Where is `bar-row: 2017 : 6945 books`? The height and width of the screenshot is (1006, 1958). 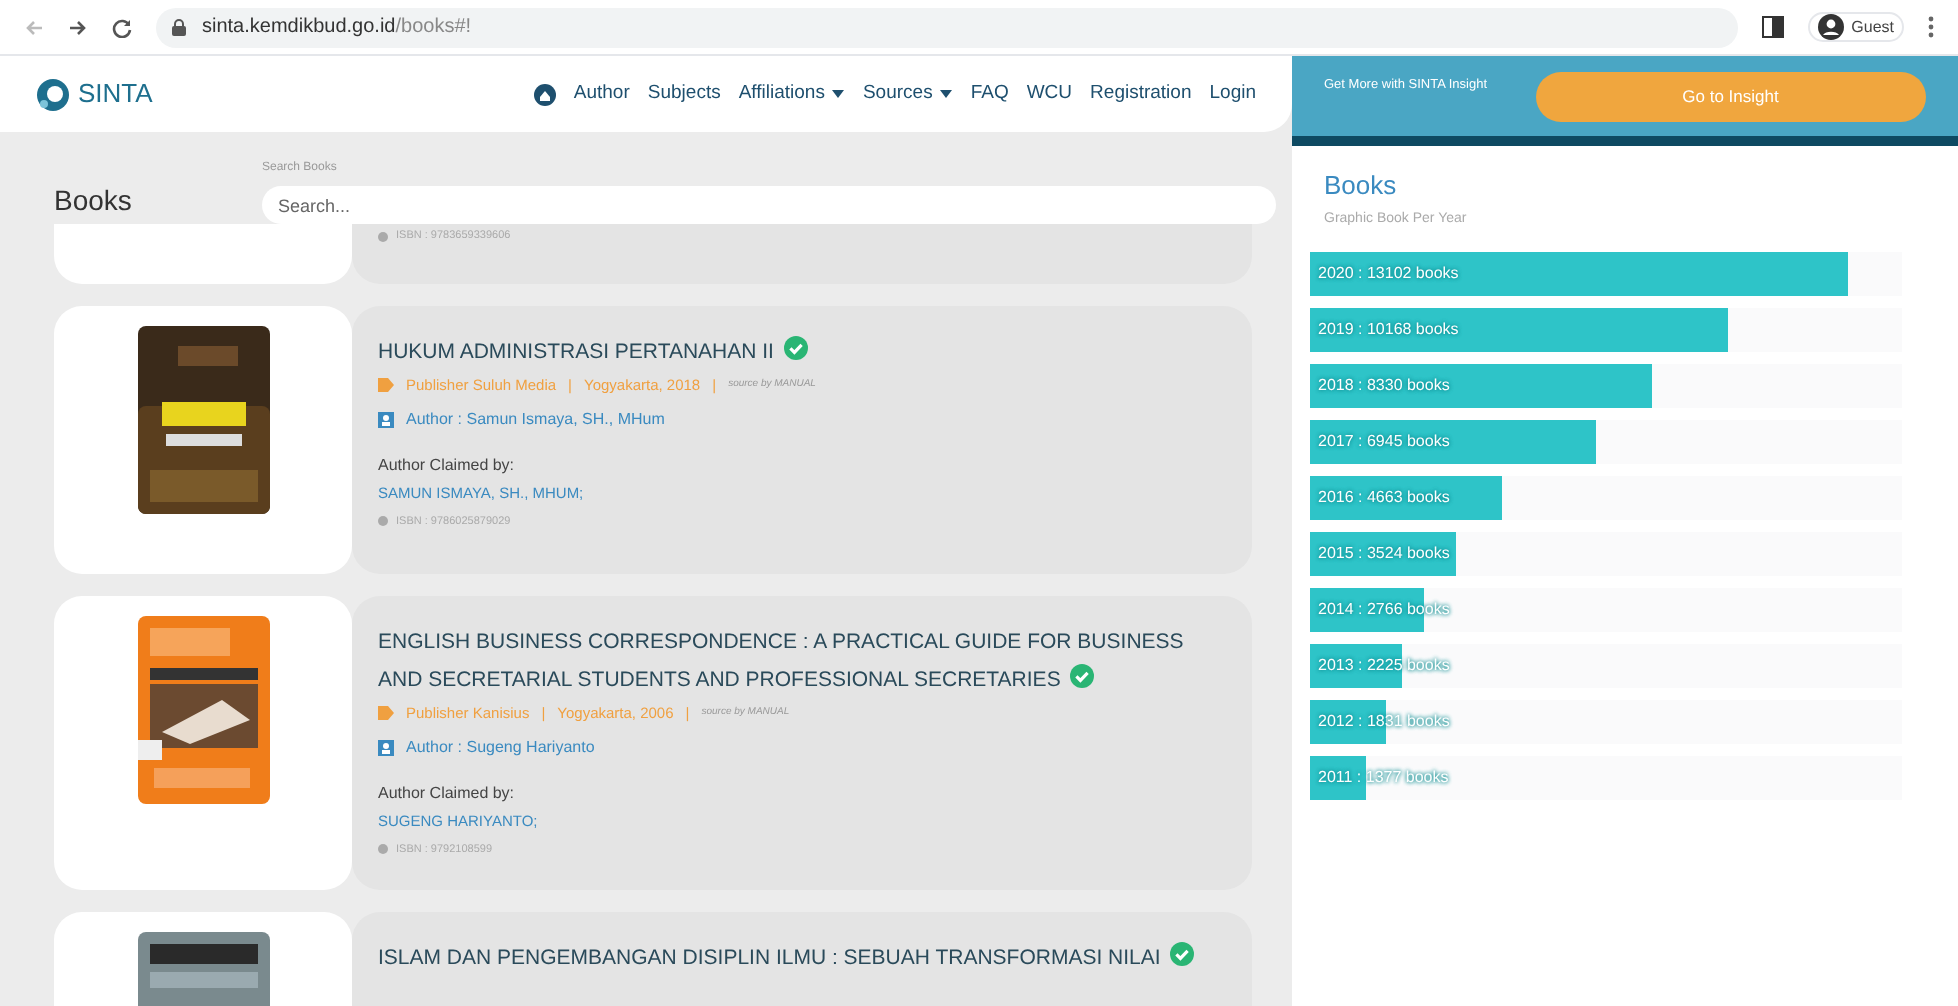
bar-row: 2017 : 6945 books is located at coordinates (1606, 442).